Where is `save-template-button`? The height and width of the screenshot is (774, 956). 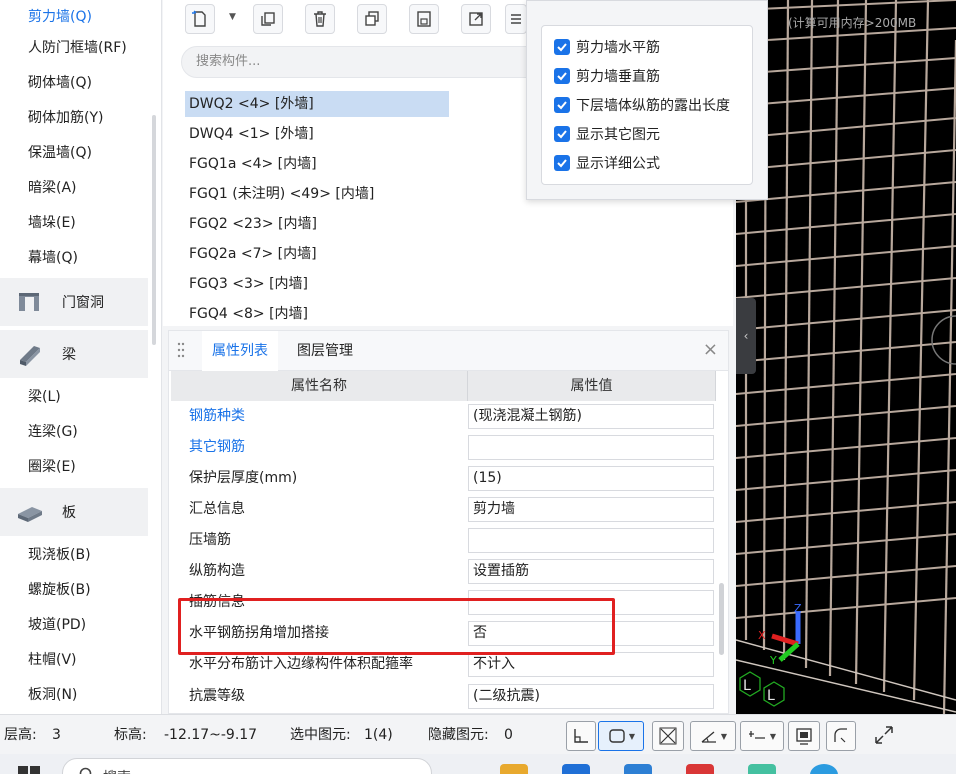
save-template-button is located at coordinates (424, 19).